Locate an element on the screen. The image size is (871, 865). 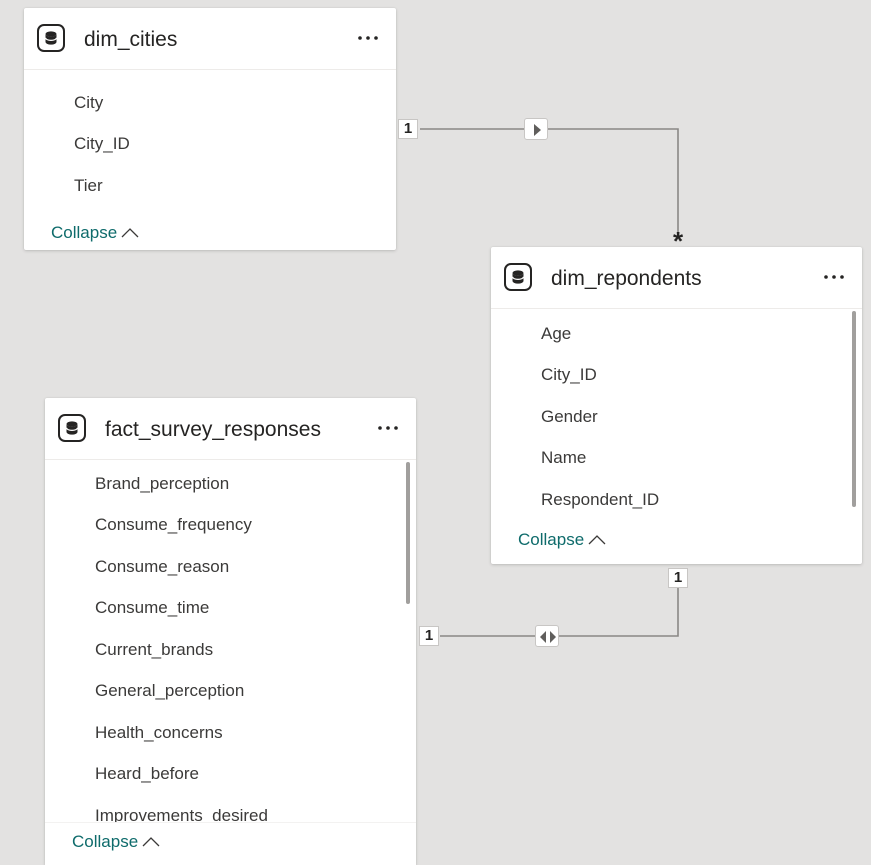
both-directions-filter-icon is located at coordinates (547, 636).